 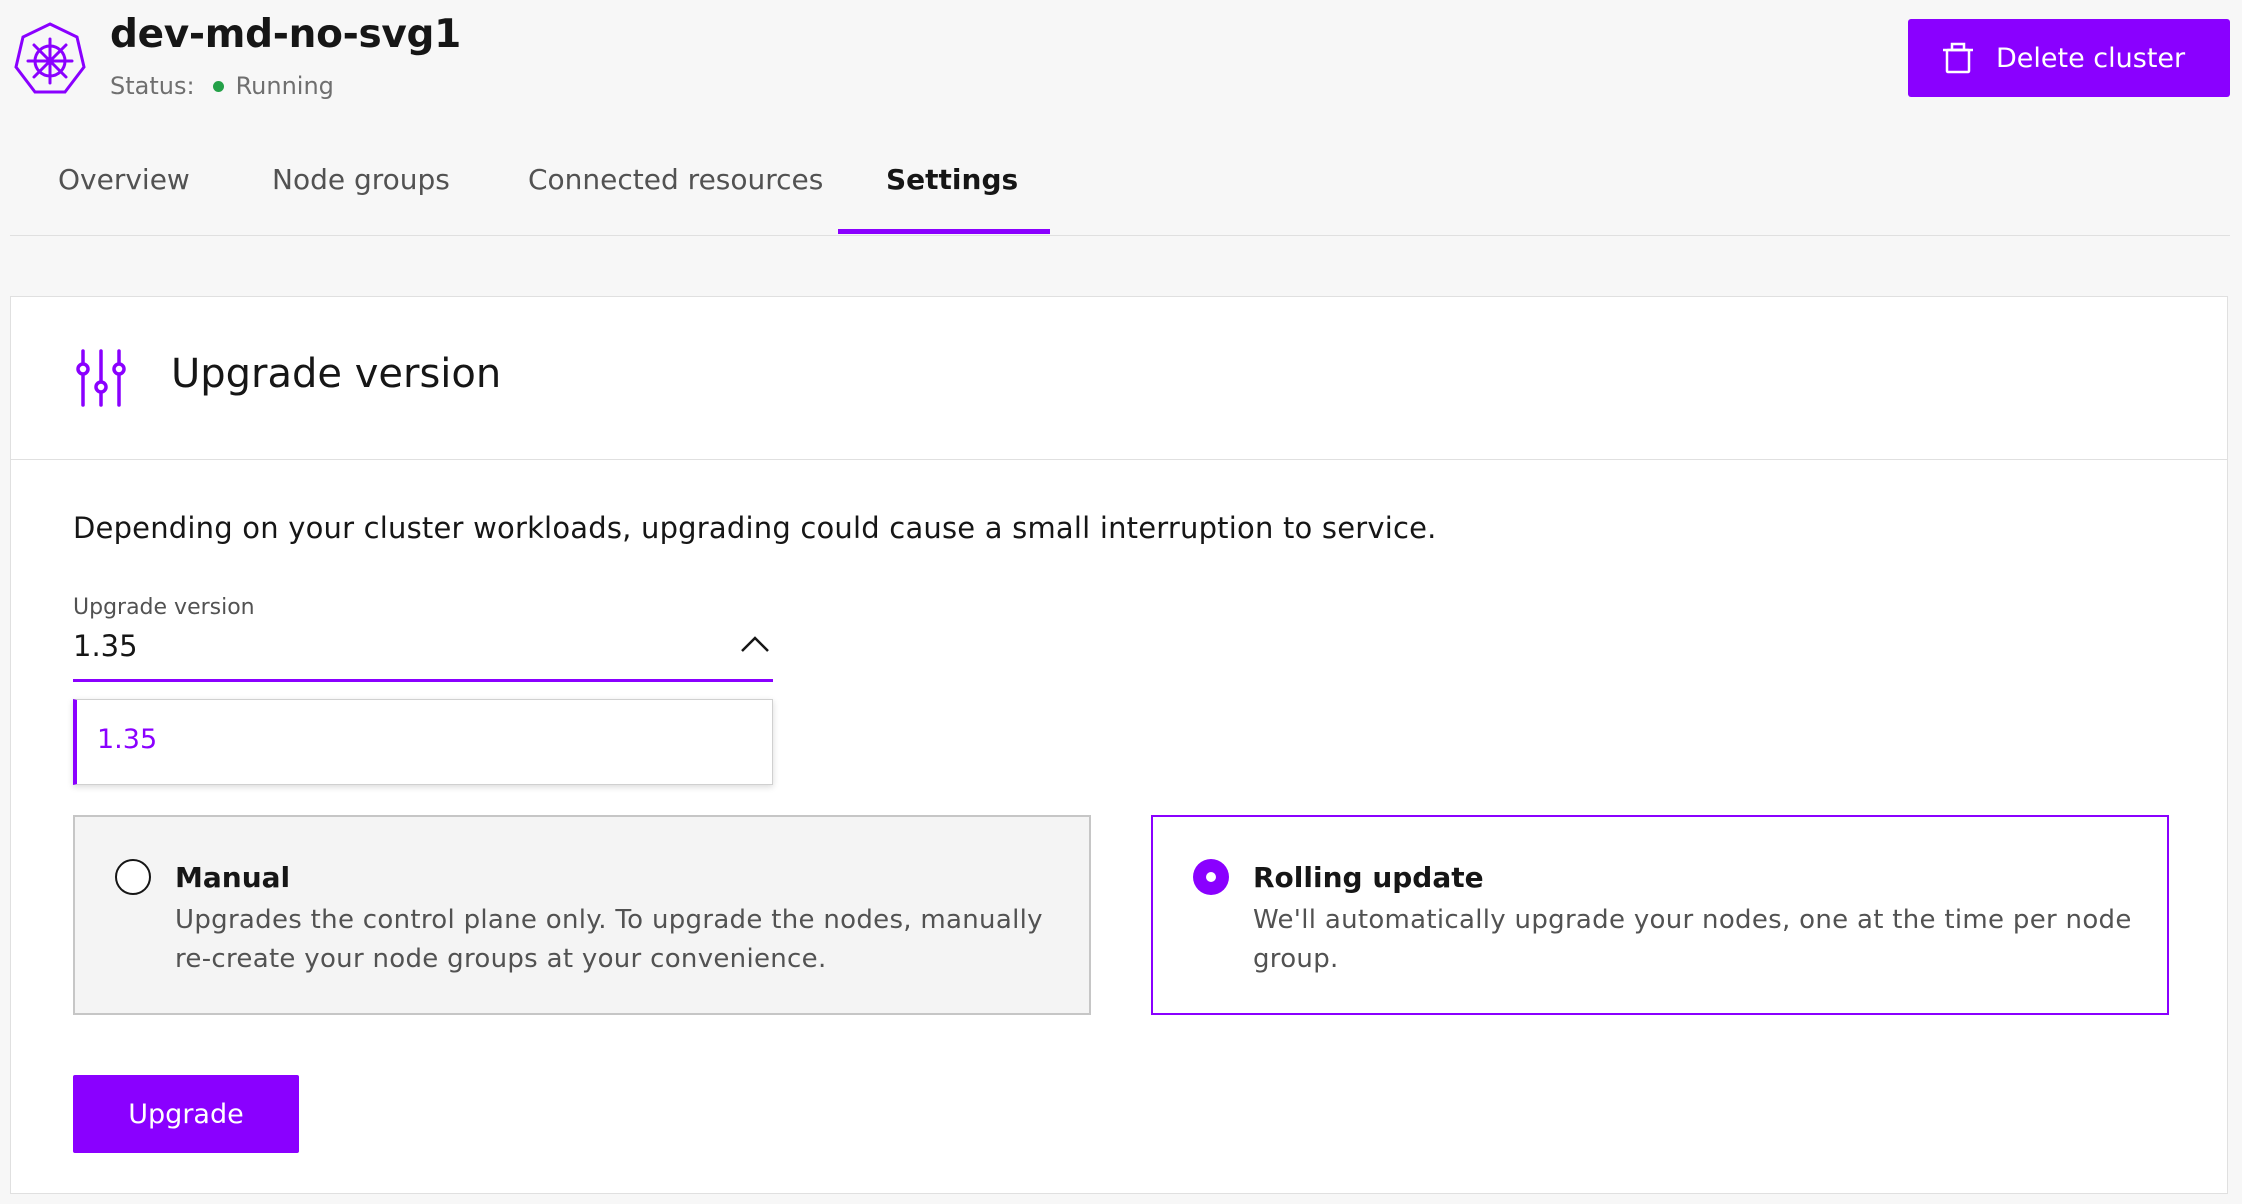 What do you see at coordinates (675, 191) in the screenshot?
I see `tab-connected-resources: Connected resources` at bounding box center [675, 191].